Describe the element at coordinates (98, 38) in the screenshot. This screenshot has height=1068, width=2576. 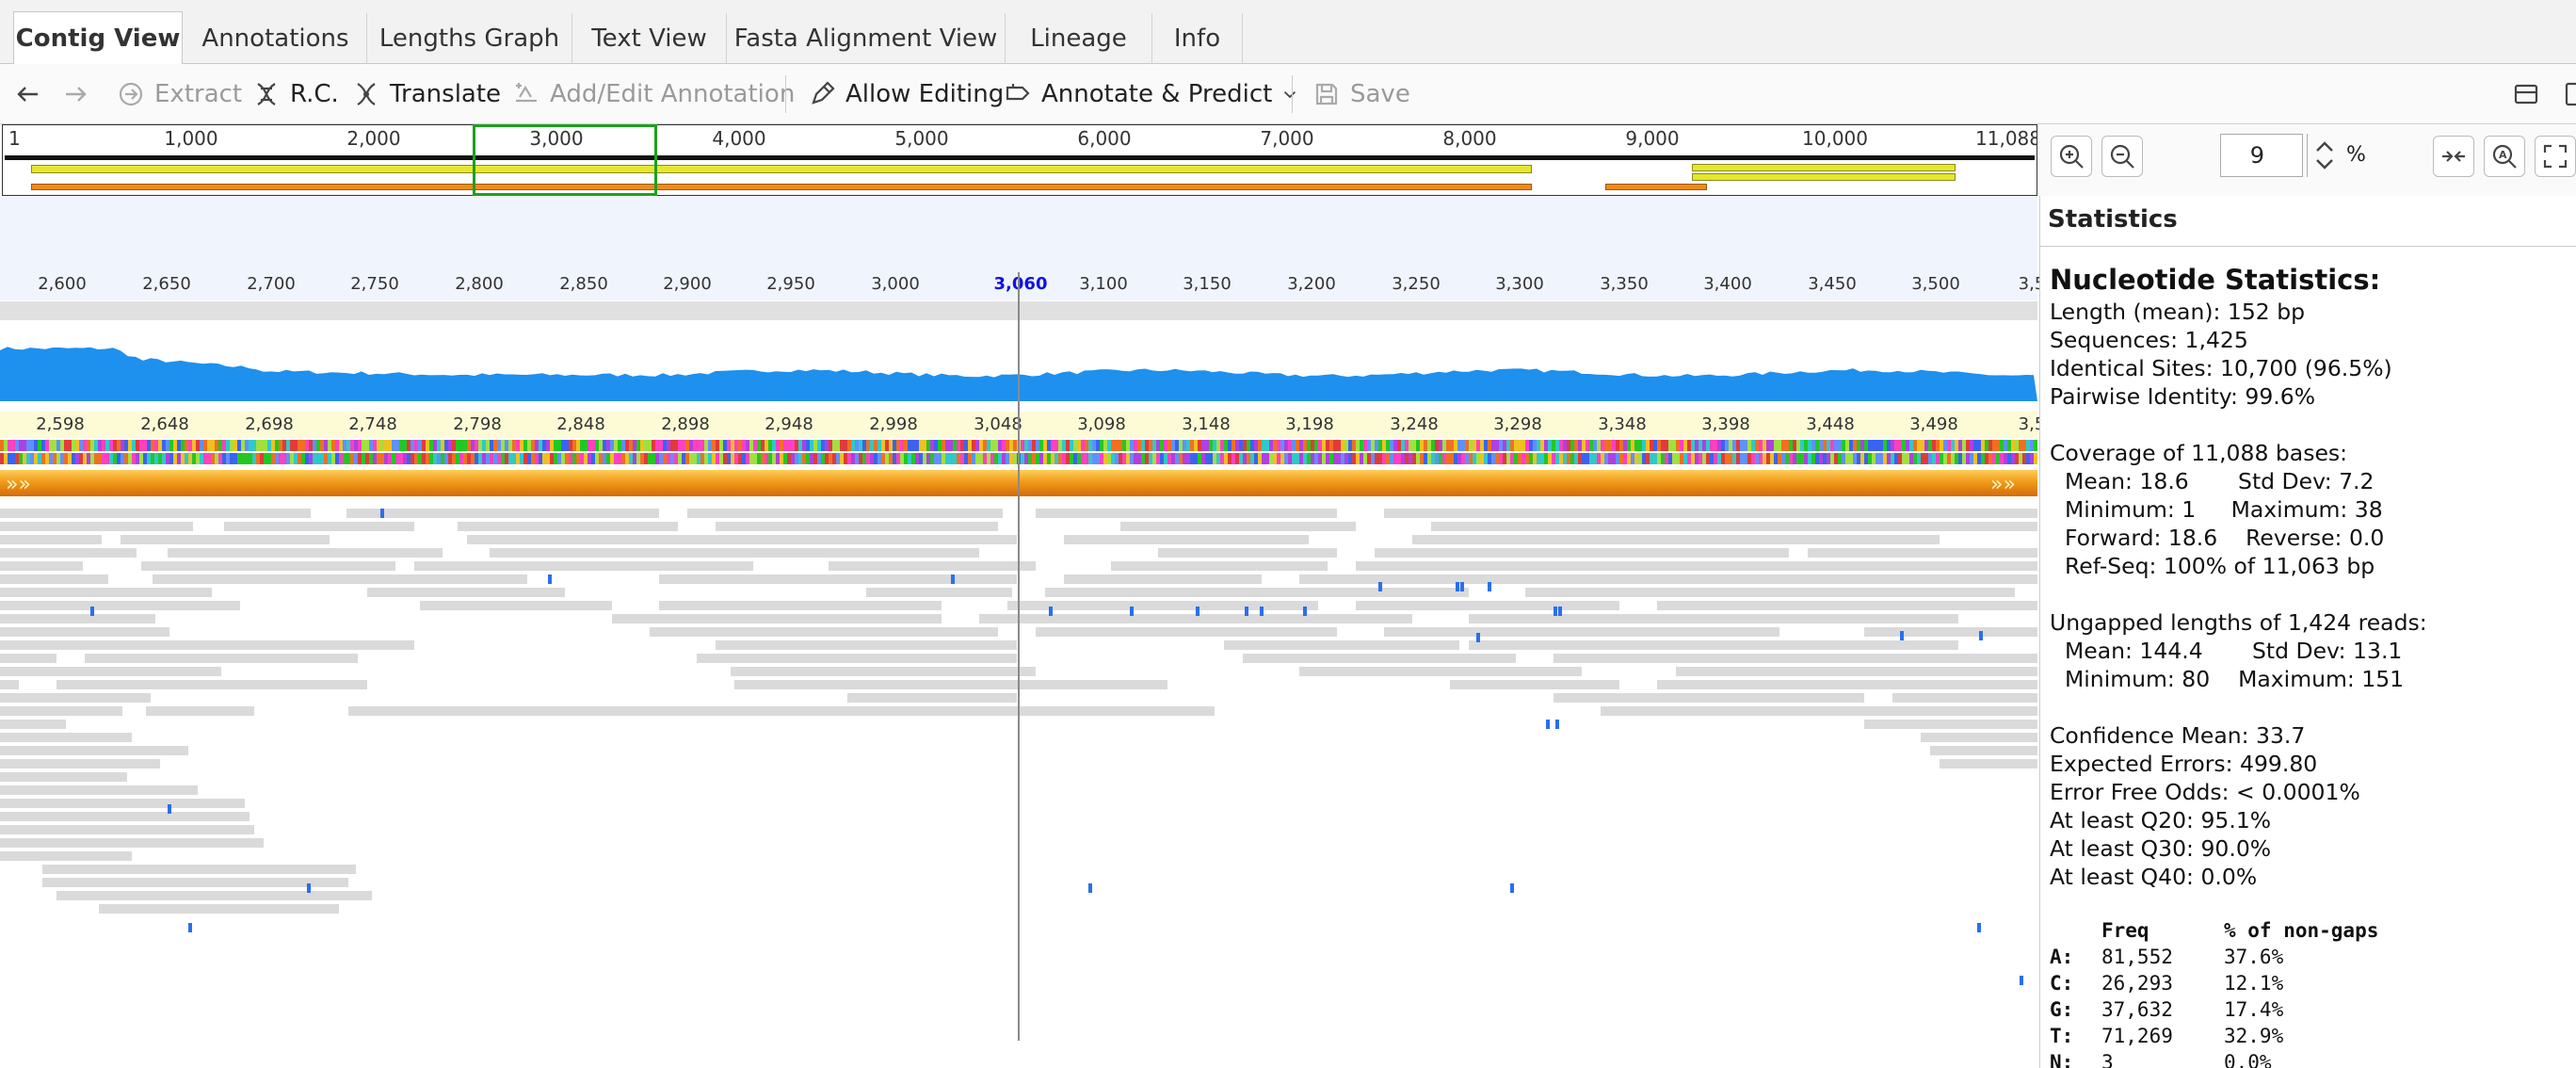
I see `tab-contig-view: Contig View` at that location.